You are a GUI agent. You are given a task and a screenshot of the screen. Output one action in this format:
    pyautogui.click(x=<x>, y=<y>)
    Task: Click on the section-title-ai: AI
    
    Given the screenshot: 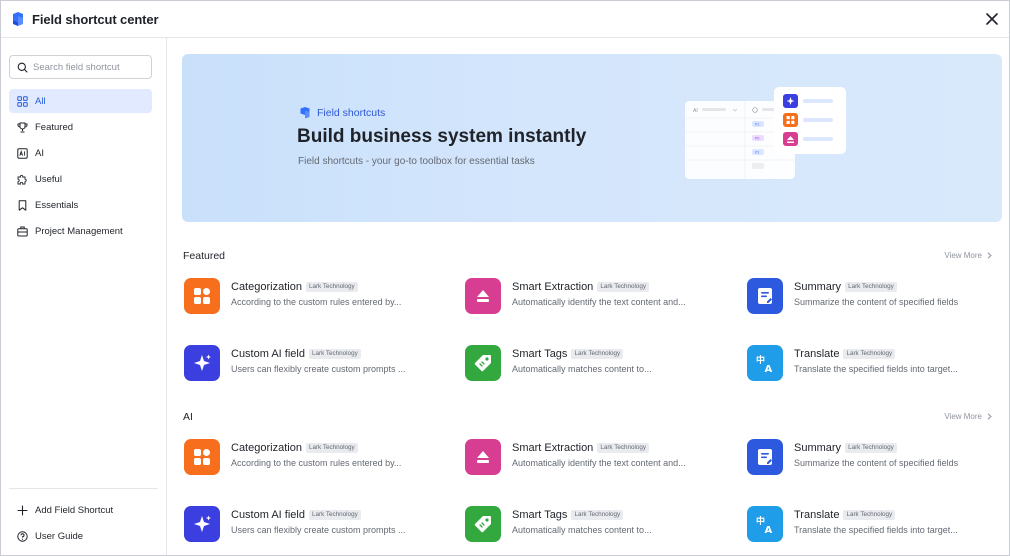 What is the action you would take?
    pyautogui.click(x=188, y=417)
    